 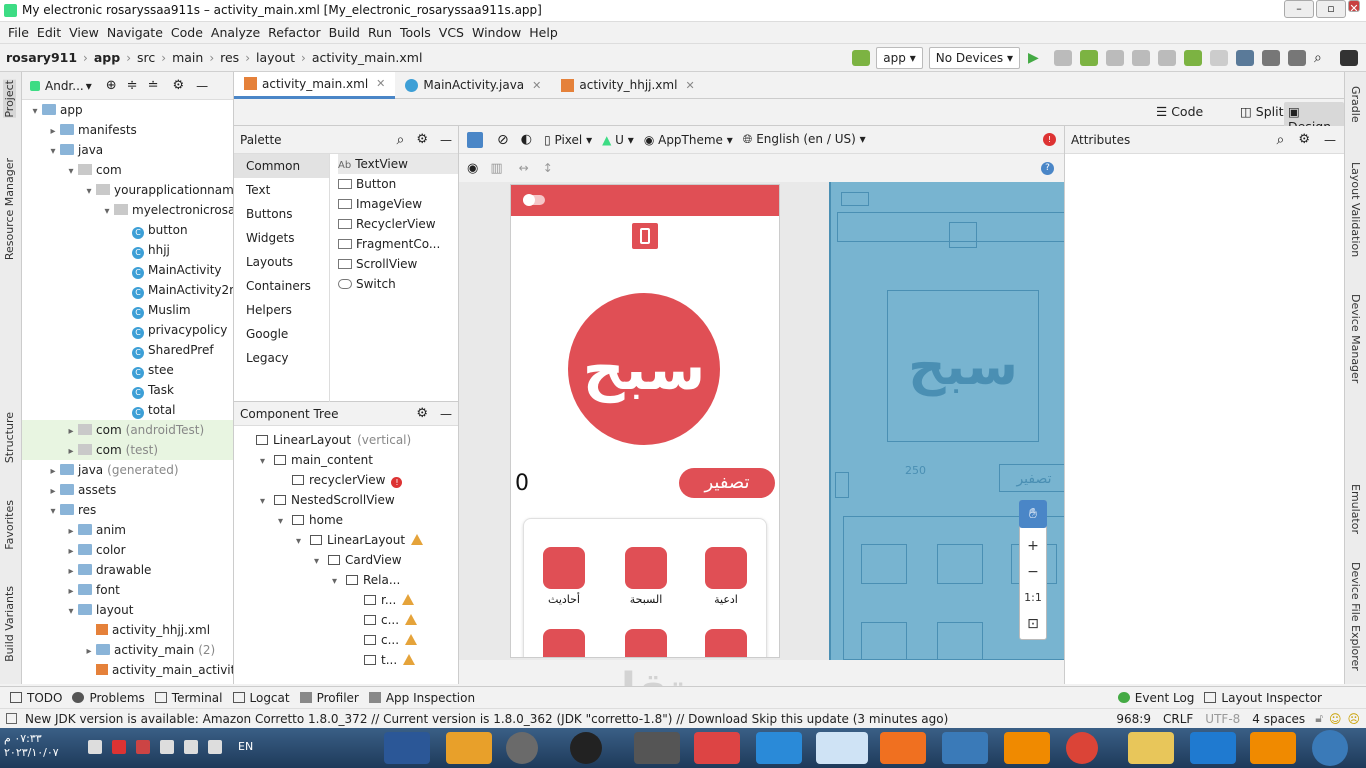 What do you see at coordinates (127, 370) in the screenshot?
I see `project-tree-node: Cstee` at bounding box center [127, 370].